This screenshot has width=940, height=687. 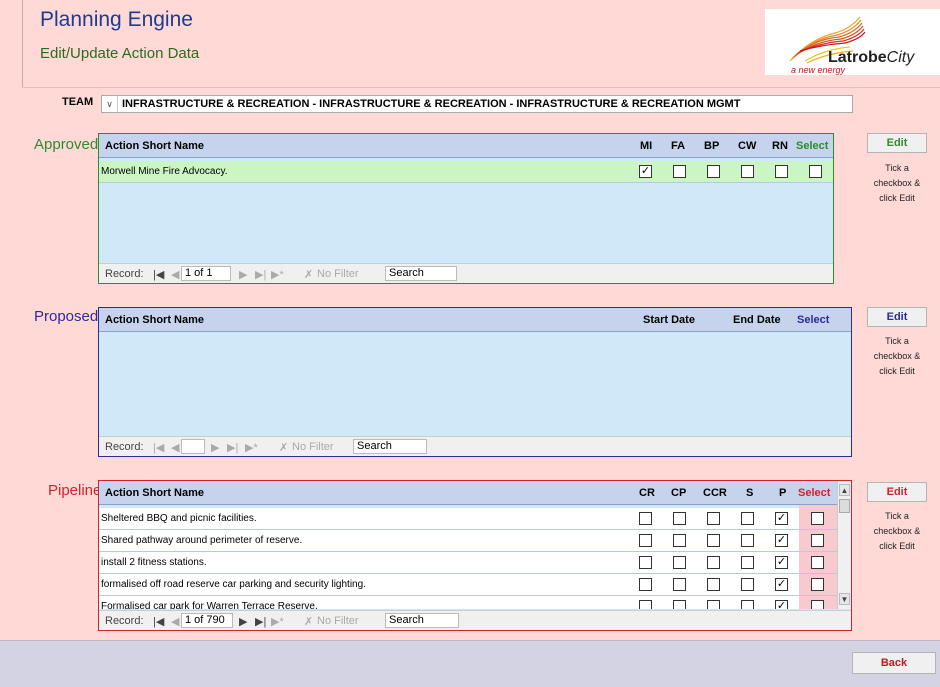 What do you see at coordinates (206, 273) in the screenshot?
I see `record-position-input: 1 of 1` at bounding box center [206, 273].